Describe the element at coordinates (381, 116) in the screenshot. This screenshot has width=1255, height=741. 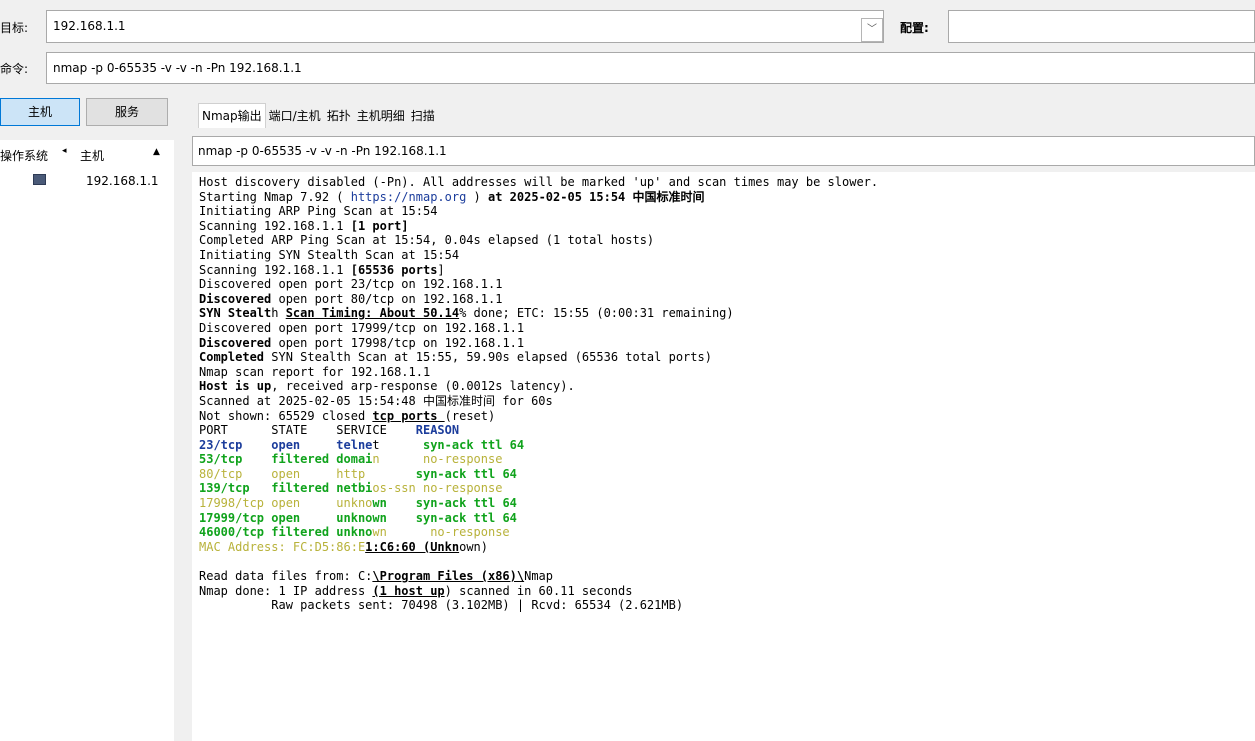
I see `tab-host-details: 主机明细` at that location.